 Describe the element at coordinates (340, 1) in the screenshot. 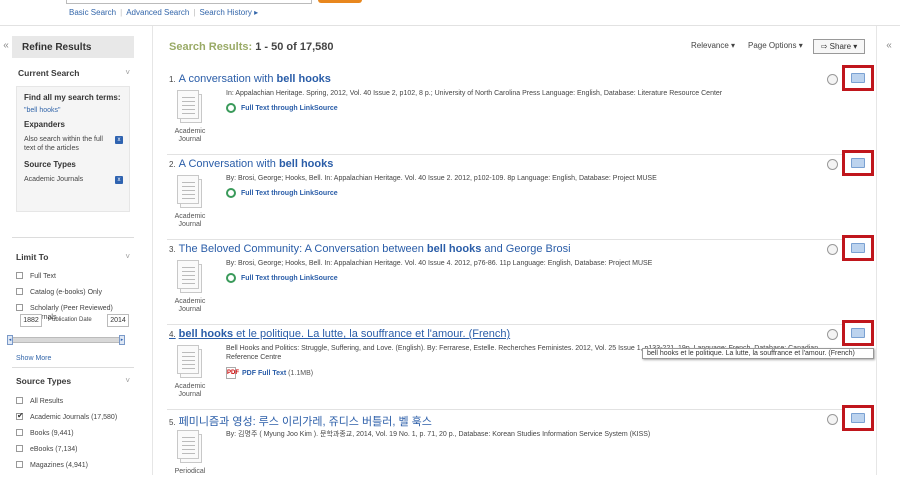

I see `search-button` at that location.